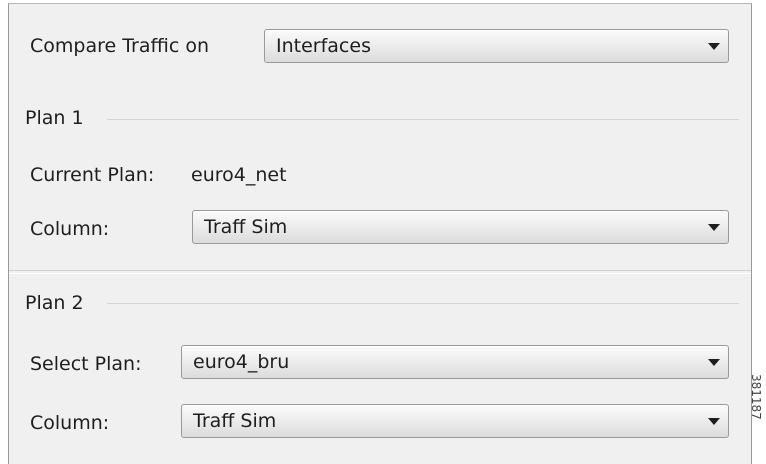 The image size is (766, 464). I want to click on select-plan-label: Select Plan:, so click(86, 364).